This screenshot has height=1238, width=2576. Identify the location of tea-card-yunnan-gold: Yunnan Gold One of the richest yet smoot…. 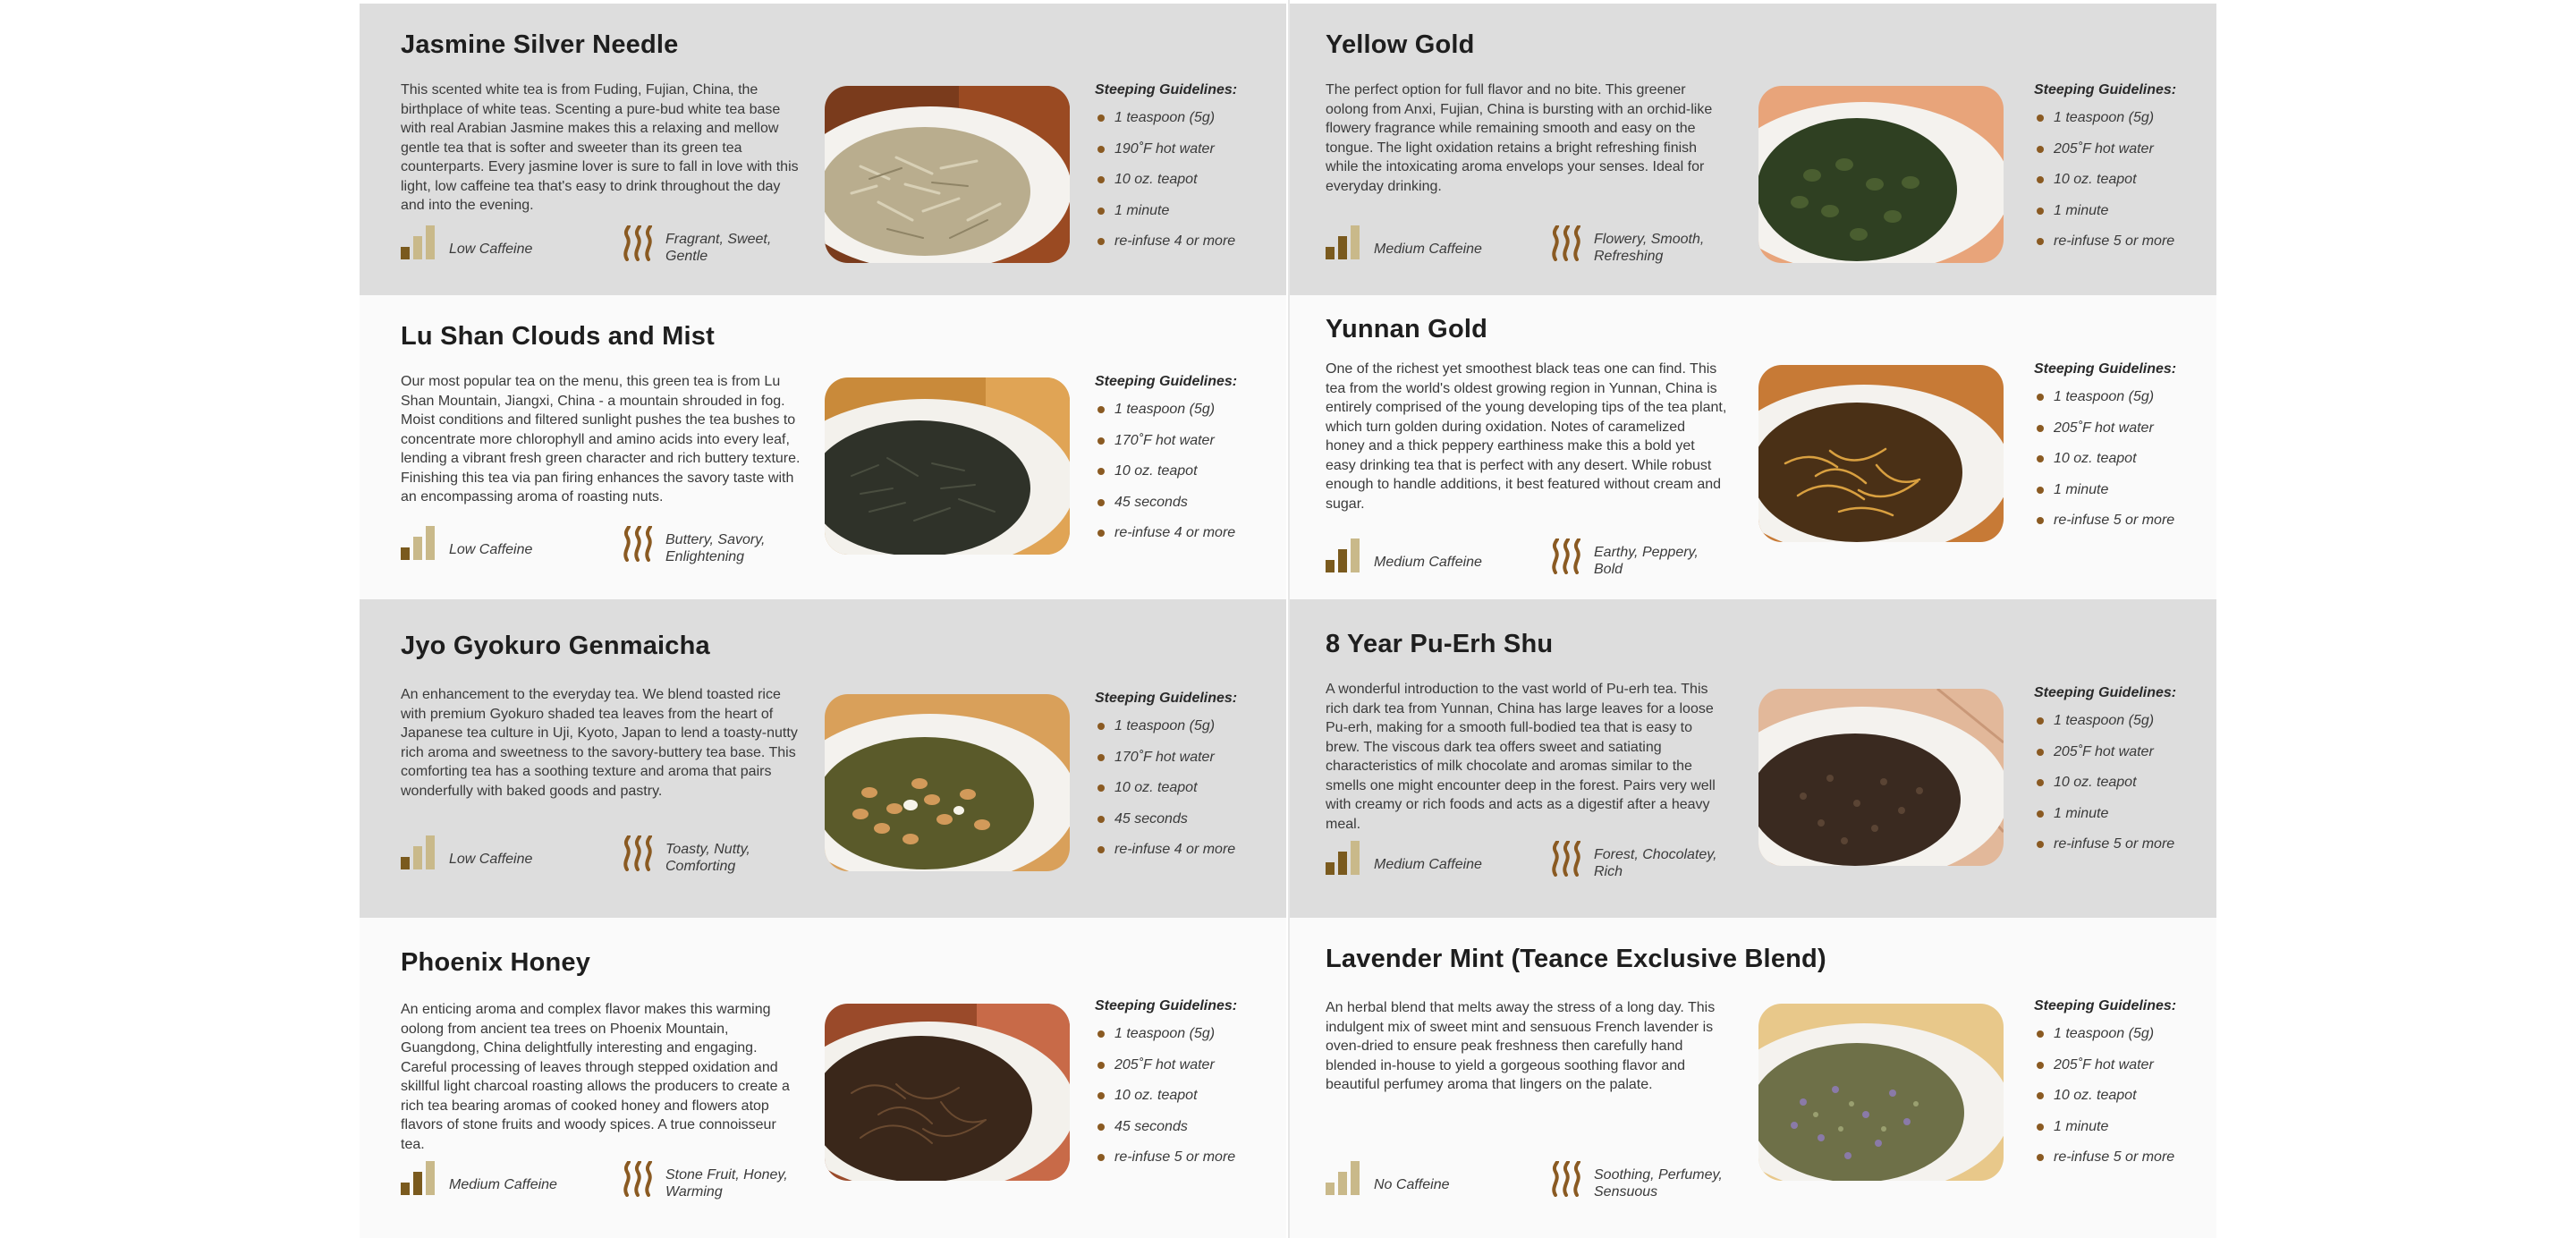
(1753, 447).